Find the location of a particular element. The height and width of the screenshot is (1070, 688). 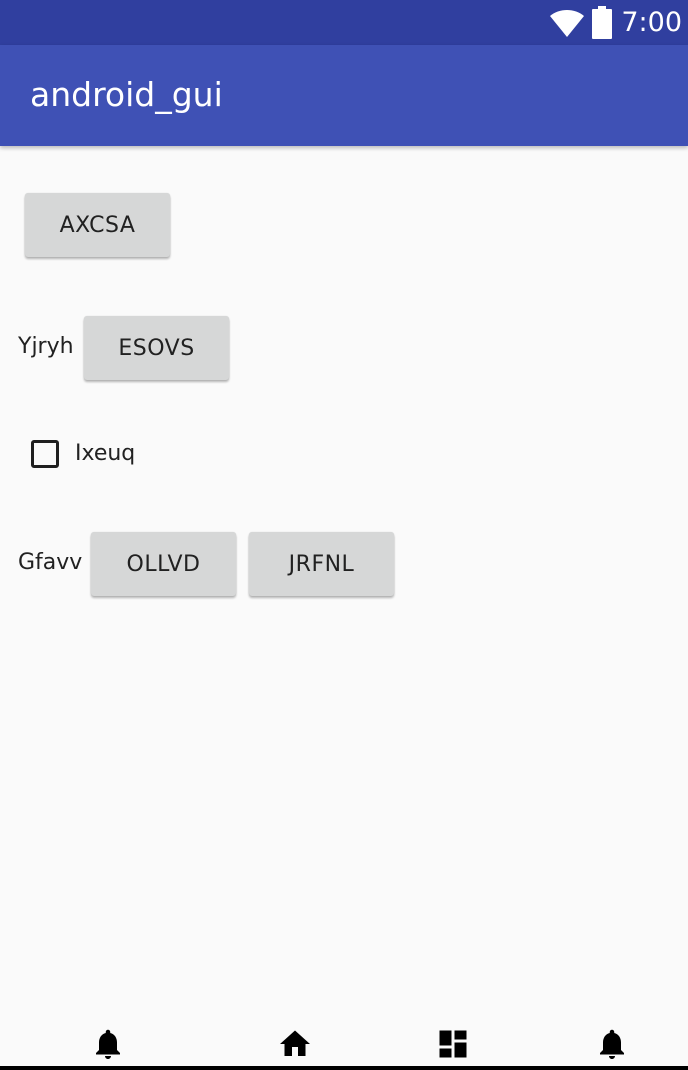

checkbox-label: Ixeuq is located at coordinates (105, 453).